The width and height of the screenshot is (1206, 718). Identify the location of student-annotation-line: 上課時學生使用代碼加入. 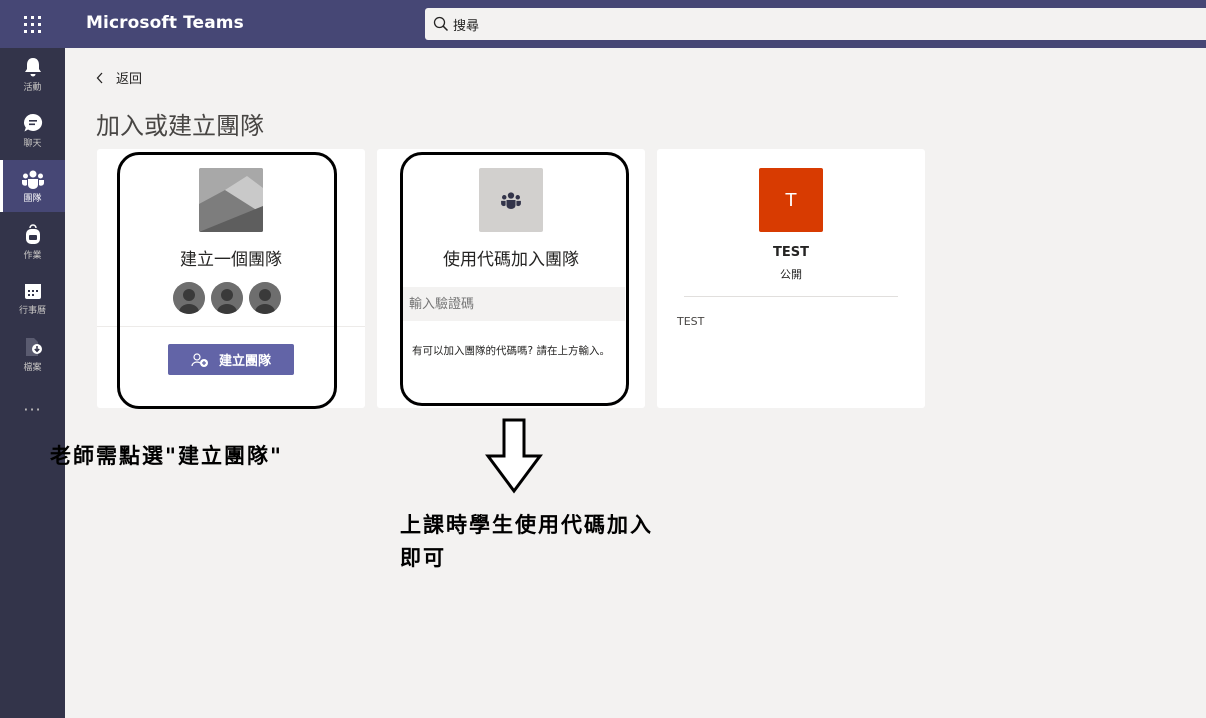
(526, 524).